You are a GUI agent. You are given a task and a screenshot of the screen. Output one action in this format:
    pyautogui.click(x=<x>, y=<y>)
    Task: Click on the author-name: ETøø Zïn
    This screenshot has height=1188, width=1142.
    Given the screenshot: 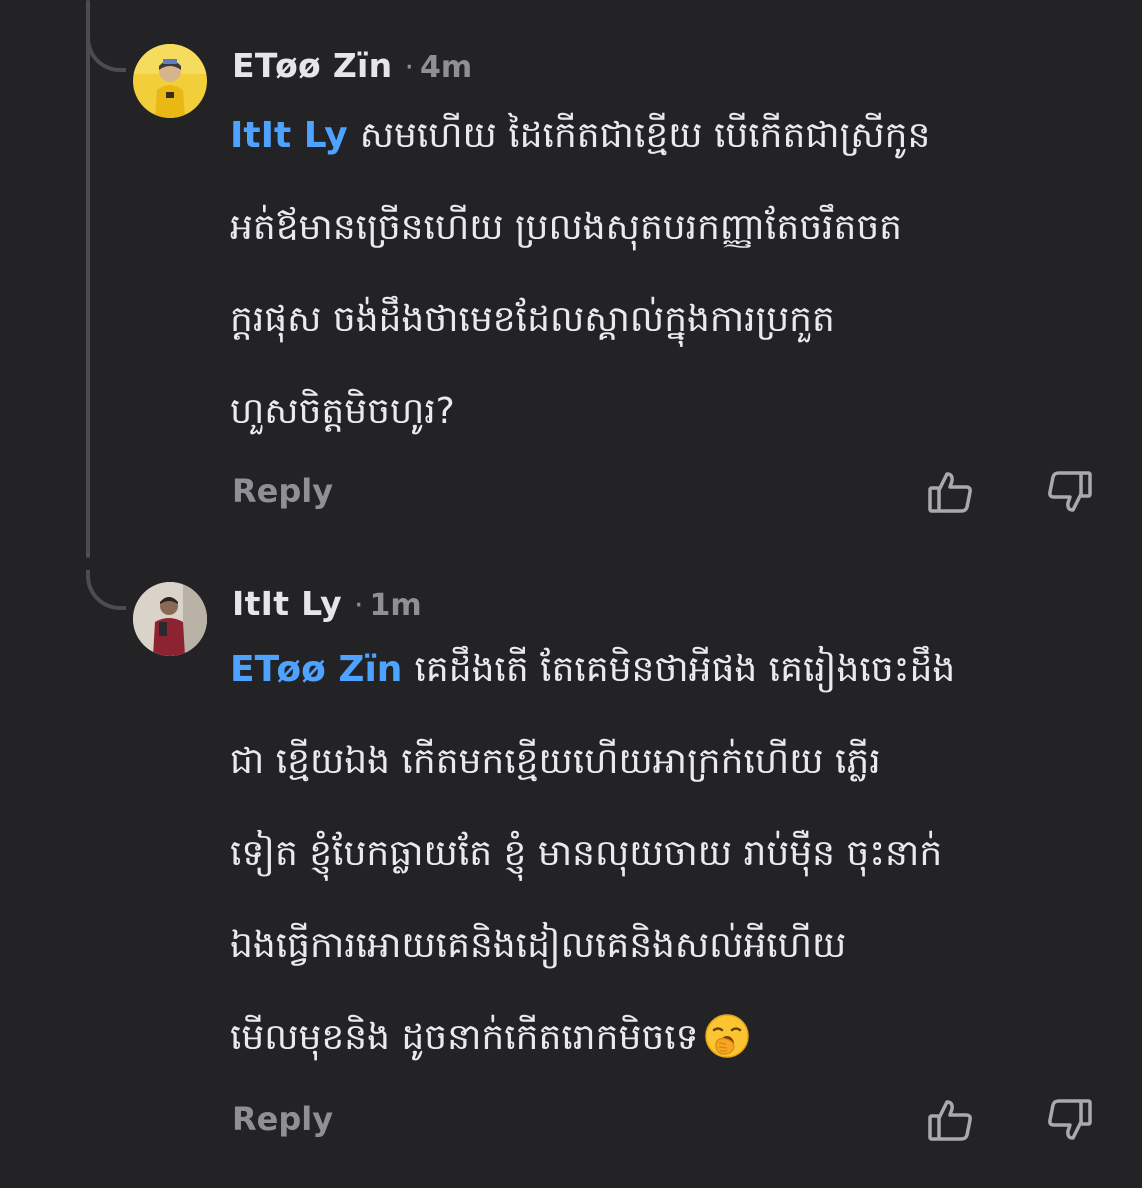 What is the action you would take?
    pyautogui.click(x=312, y=65)
    